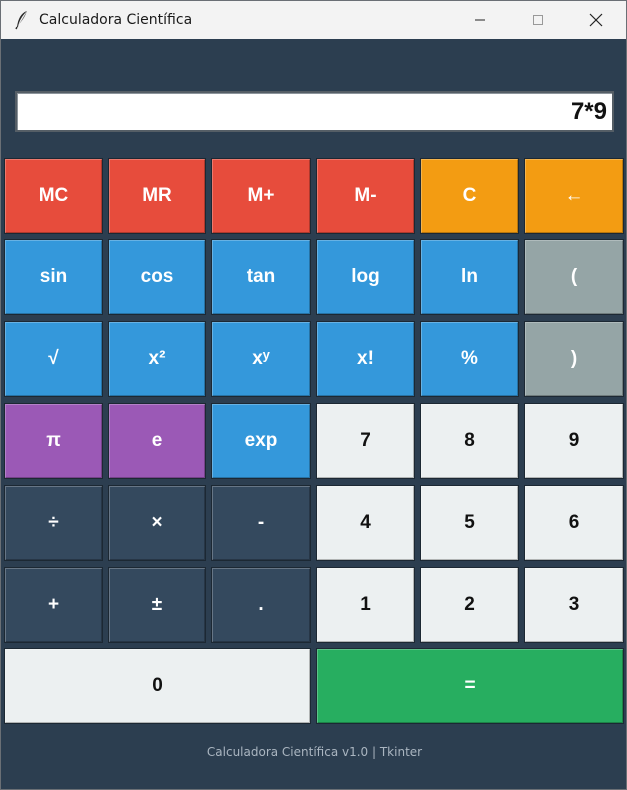 The width and height of the screenshot is (627, 790). Describe the element at coordinates (22, 20) in the screenshot. I see `feather-icon` at that location.